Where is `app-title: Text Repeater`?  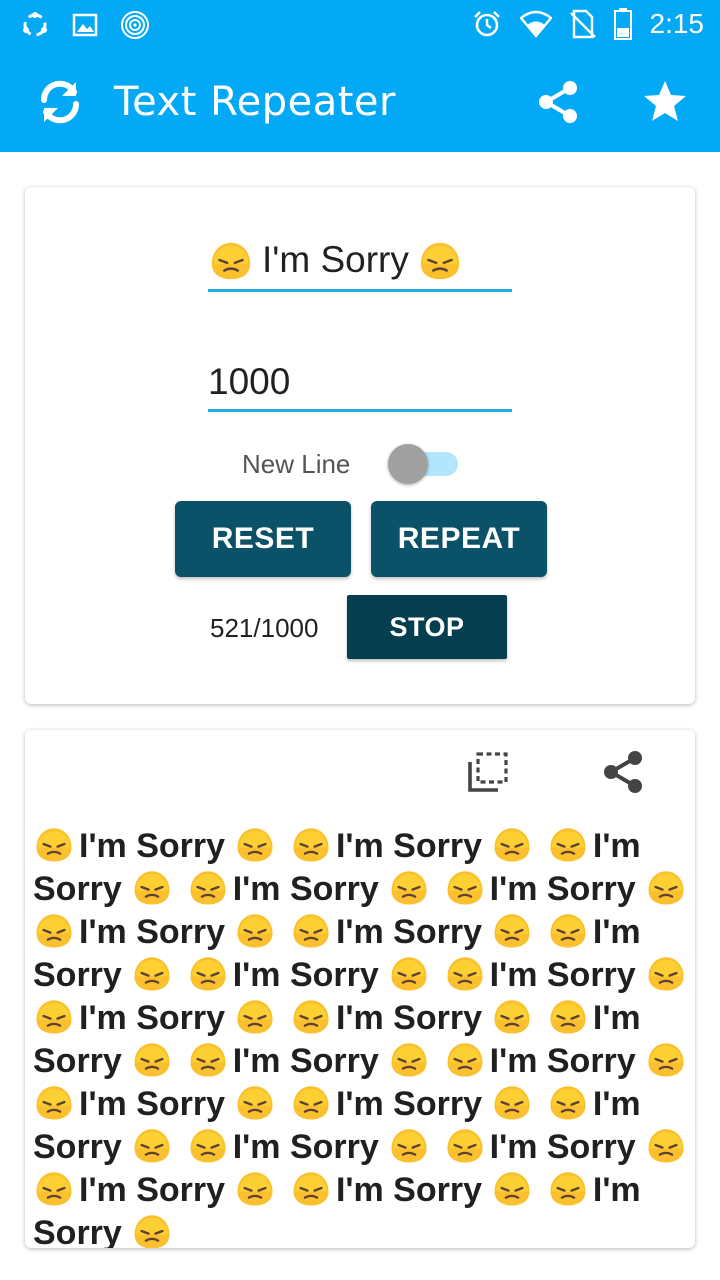 app-title: Text Repeater is located at coordinates (255, 102).